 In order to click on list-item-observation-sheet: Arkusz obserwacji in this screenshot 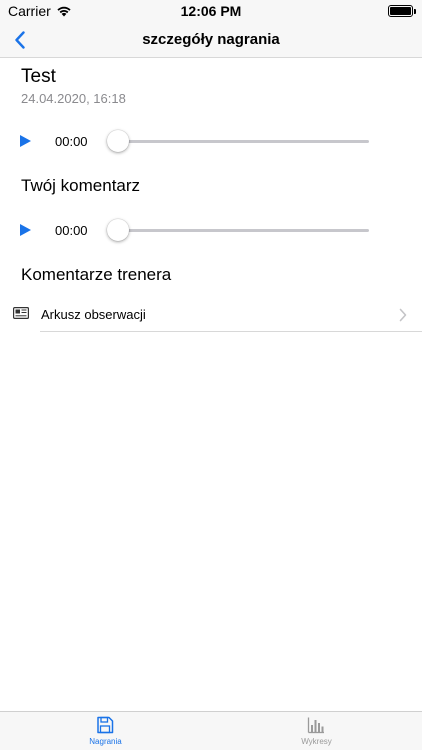, I will do `click(211, 315)`.